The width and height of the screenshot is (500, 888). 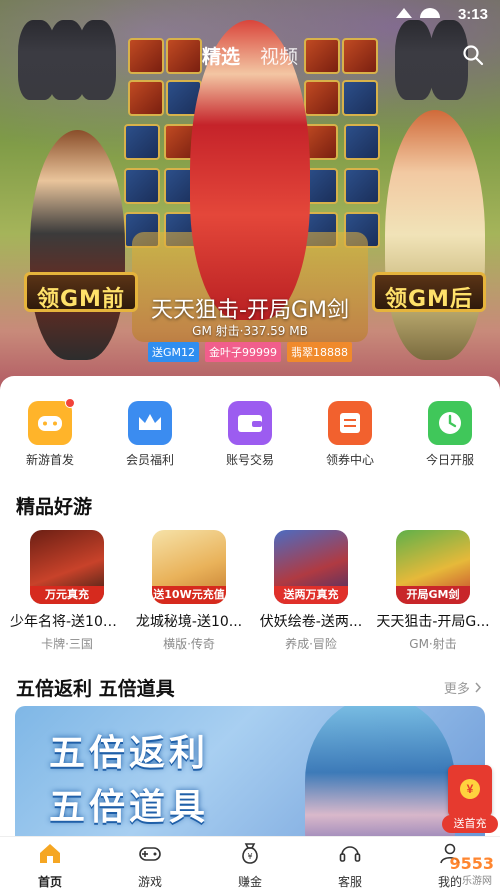 I want to click on hero-tag: 送GM12, so click(x=173, y=352).